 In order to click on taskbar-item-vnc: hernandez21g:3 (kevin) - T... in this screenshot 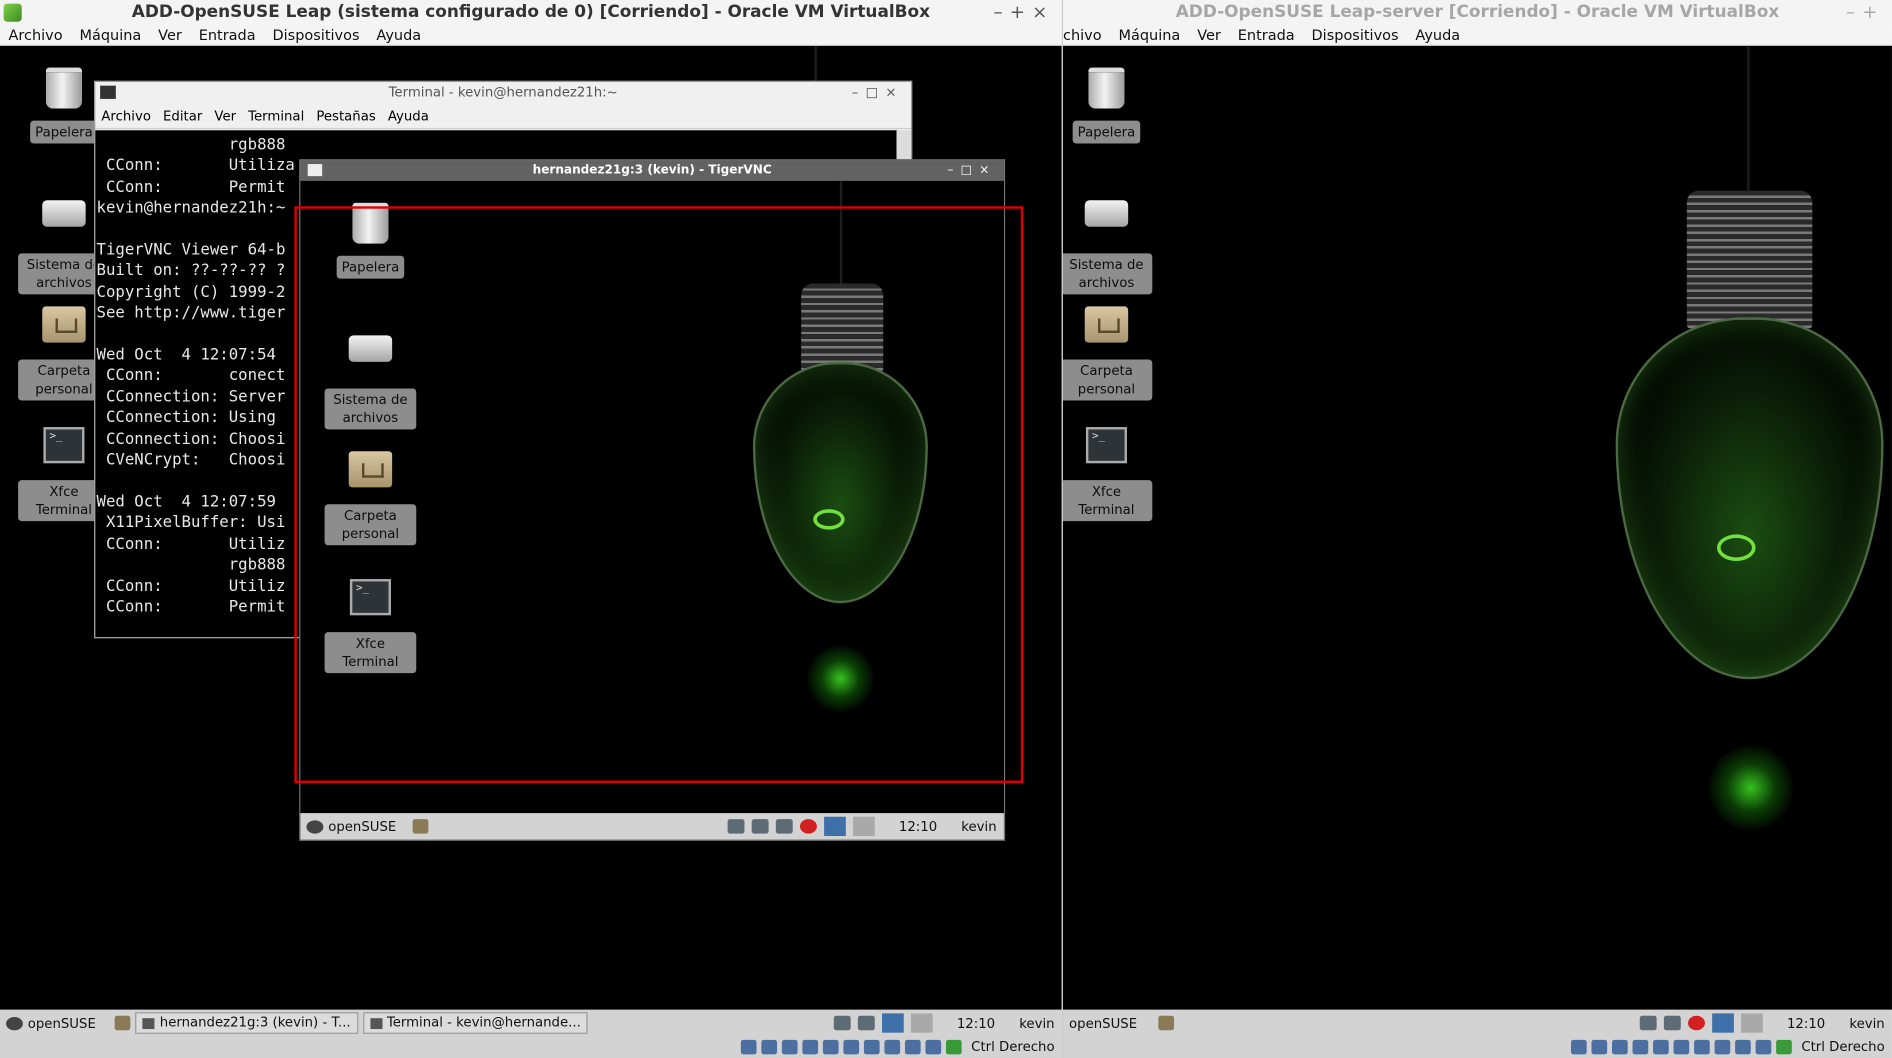, I will do `click(246, 1023)`.